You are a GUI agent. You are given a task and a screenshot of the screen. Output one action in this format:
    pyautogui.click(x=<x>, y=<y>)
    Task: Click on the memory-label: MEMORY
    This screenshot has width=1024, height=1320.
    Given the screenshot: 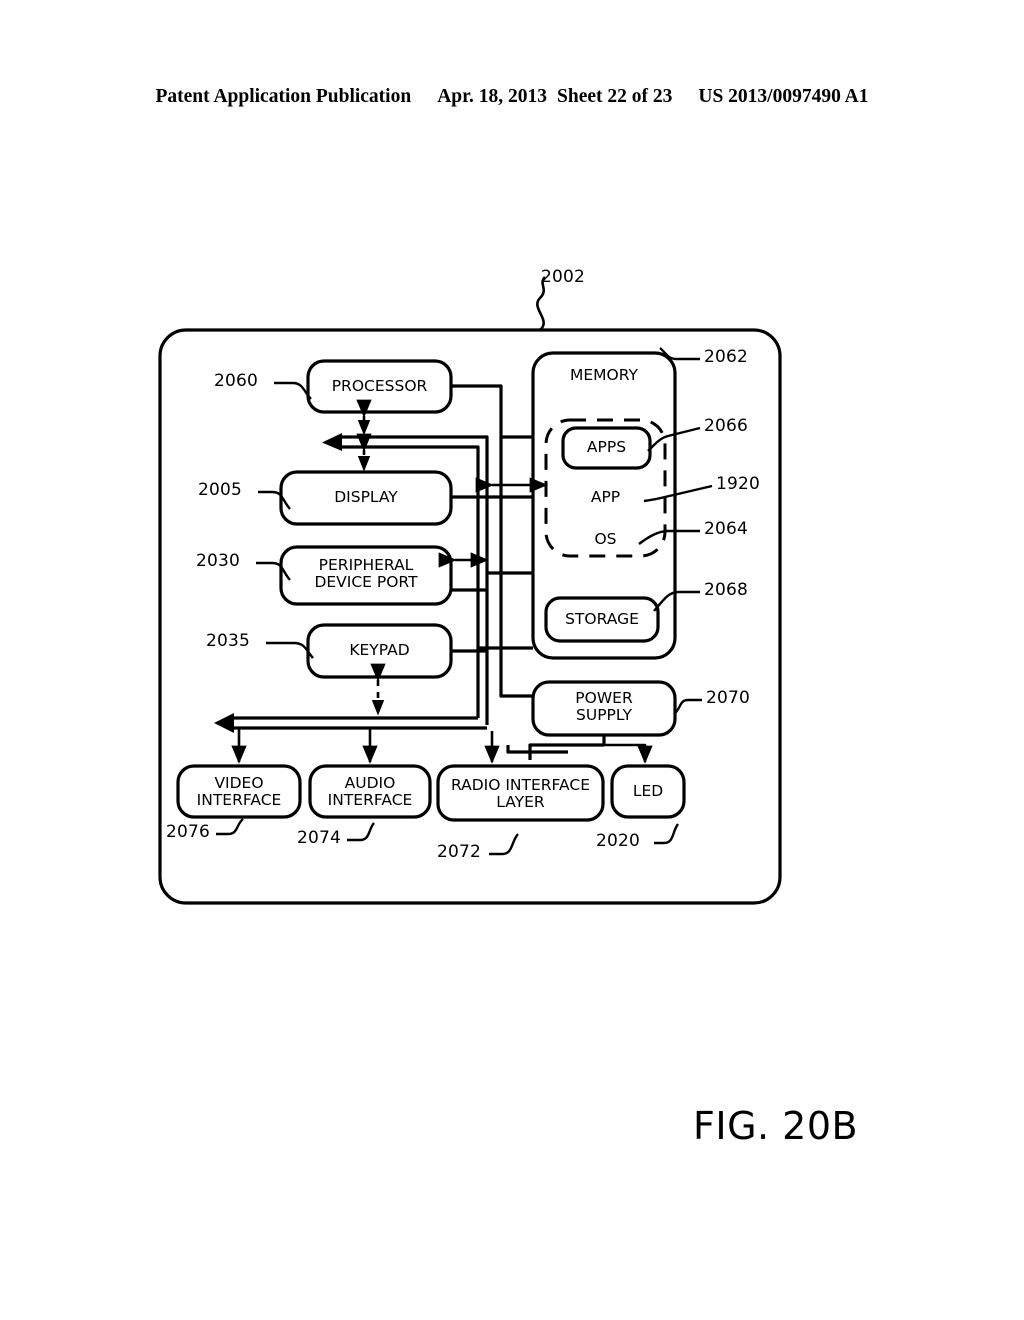 What is the action you would take?
    pyautogui.click(x=604, y=375)
    